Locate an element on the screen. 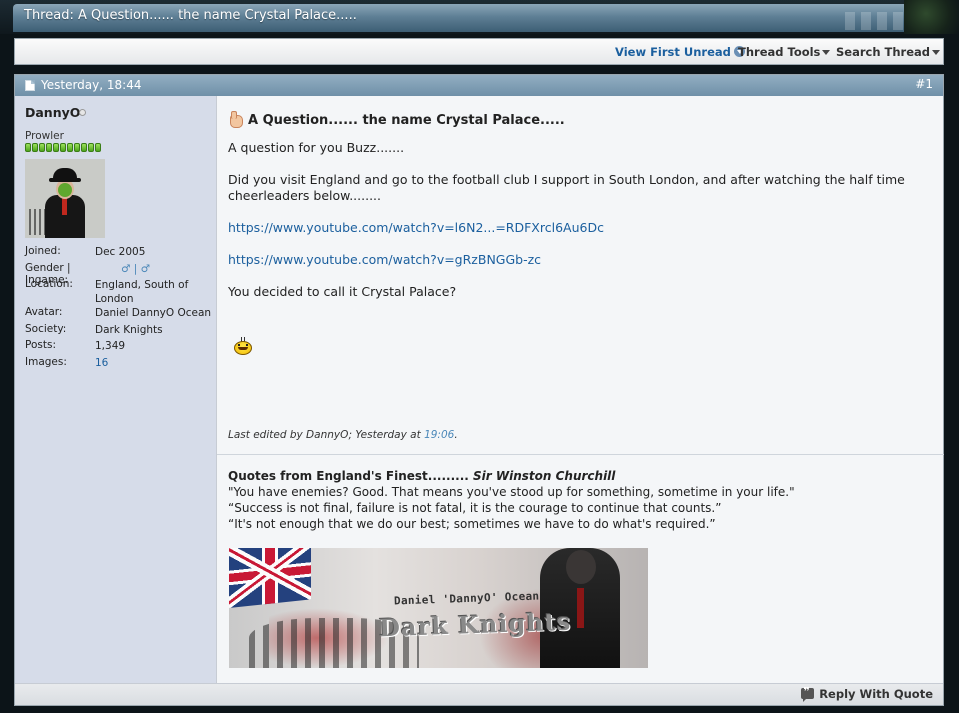 The image size is (959, 713). avatar-bowler-hat is located at coordinates (65, 174).